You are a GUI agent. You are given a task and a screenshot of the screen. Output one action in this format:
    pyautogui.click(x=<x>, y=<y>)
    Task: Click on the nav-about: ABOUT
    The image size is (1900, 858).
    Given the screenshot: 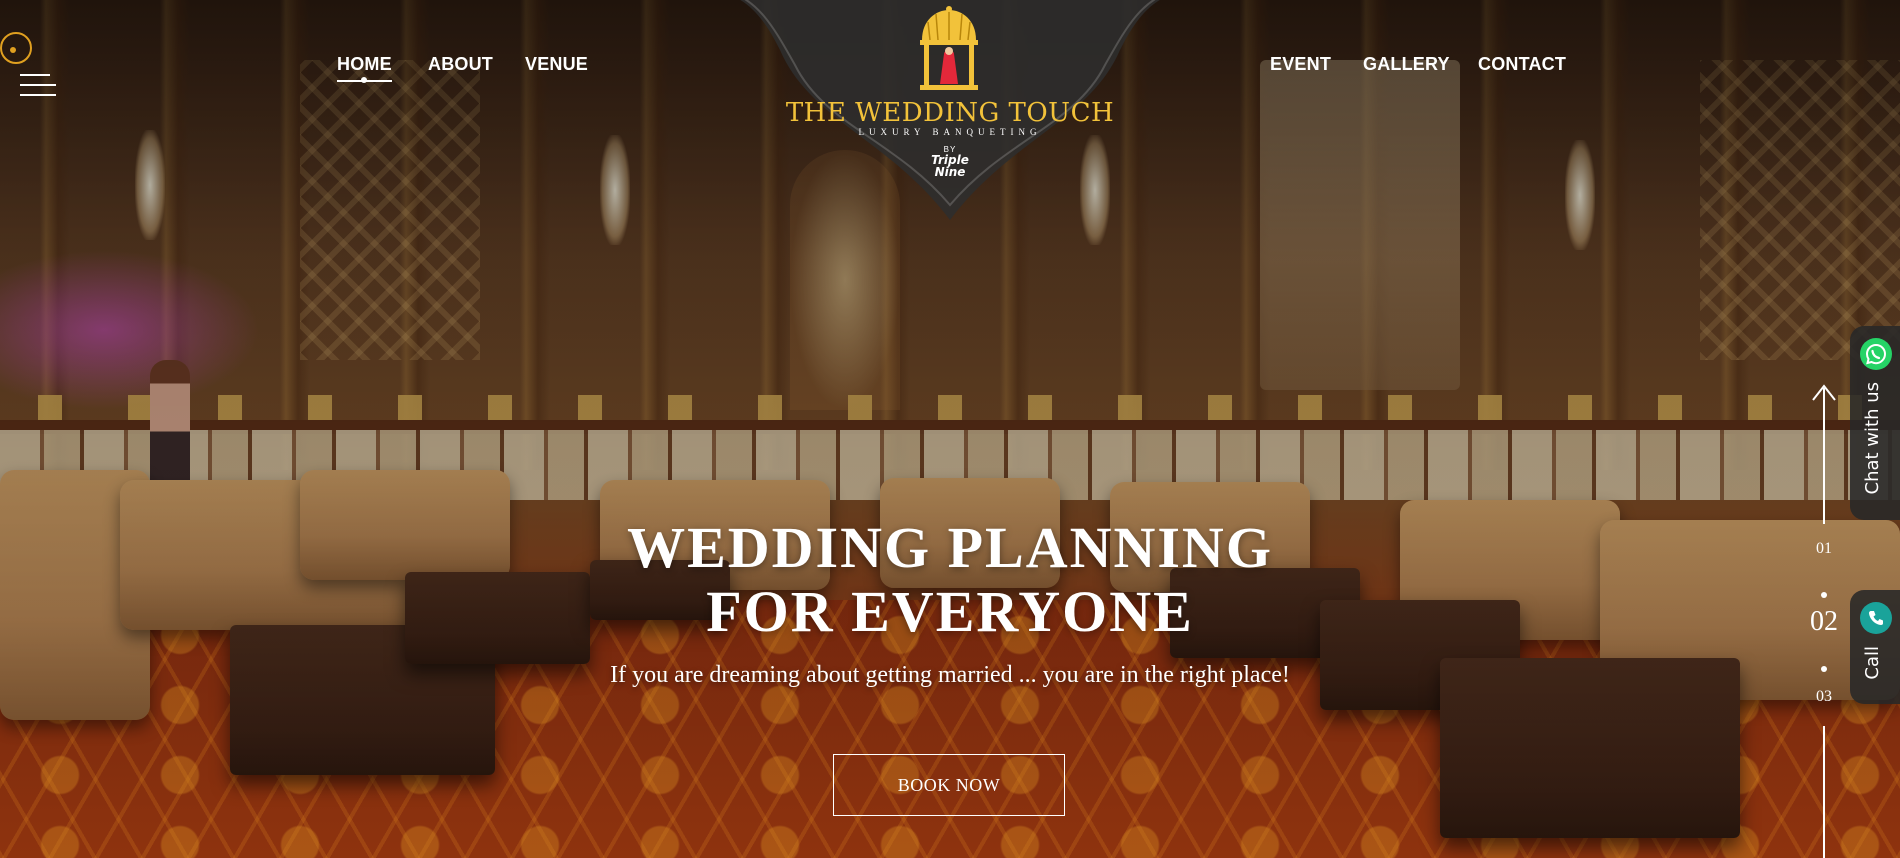 What is the action you would take?
    pyautogui.click(x=460, y=64)
    